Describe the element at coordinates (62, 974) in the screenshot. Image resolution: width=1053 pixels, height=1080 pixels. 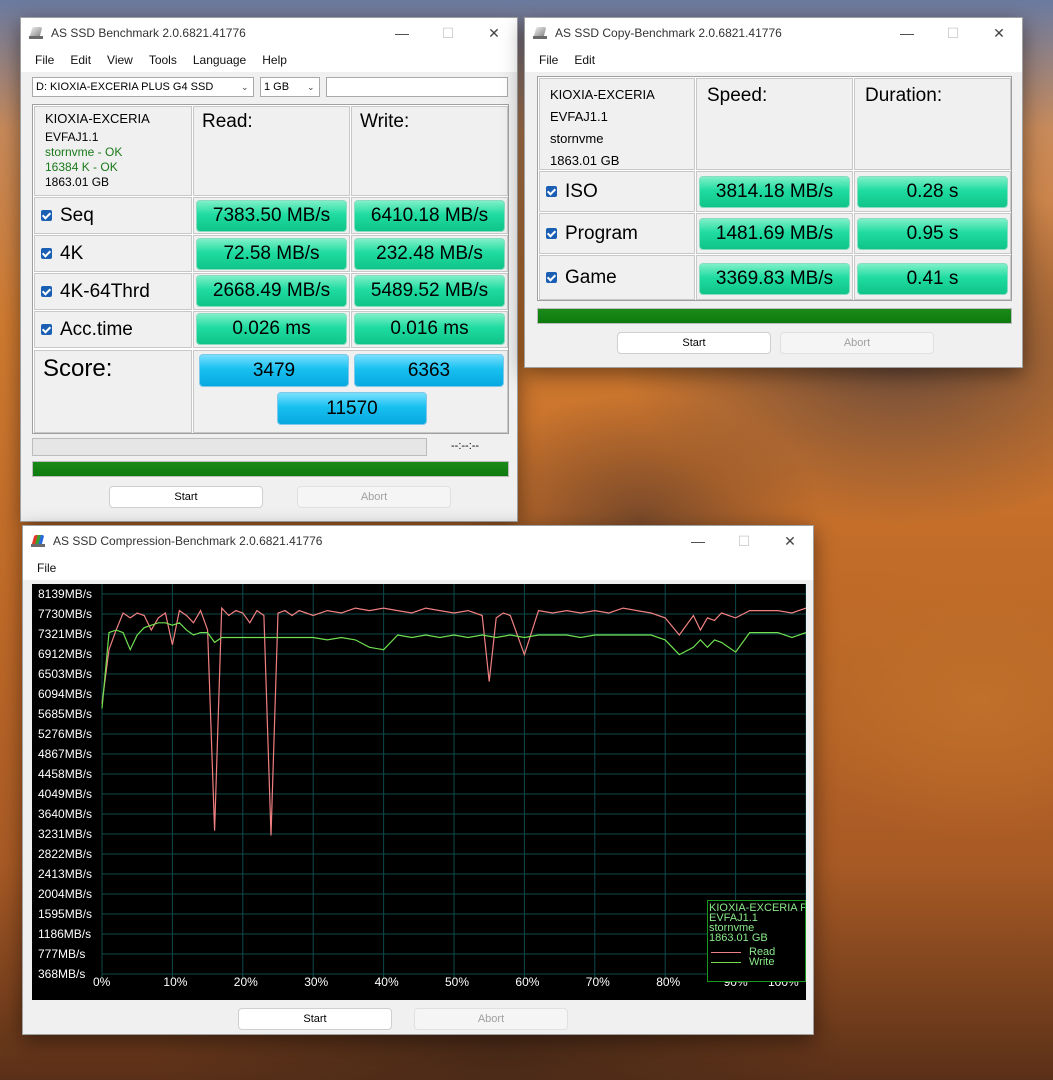
I see `y-tick-label: 368MB/s` at that location.